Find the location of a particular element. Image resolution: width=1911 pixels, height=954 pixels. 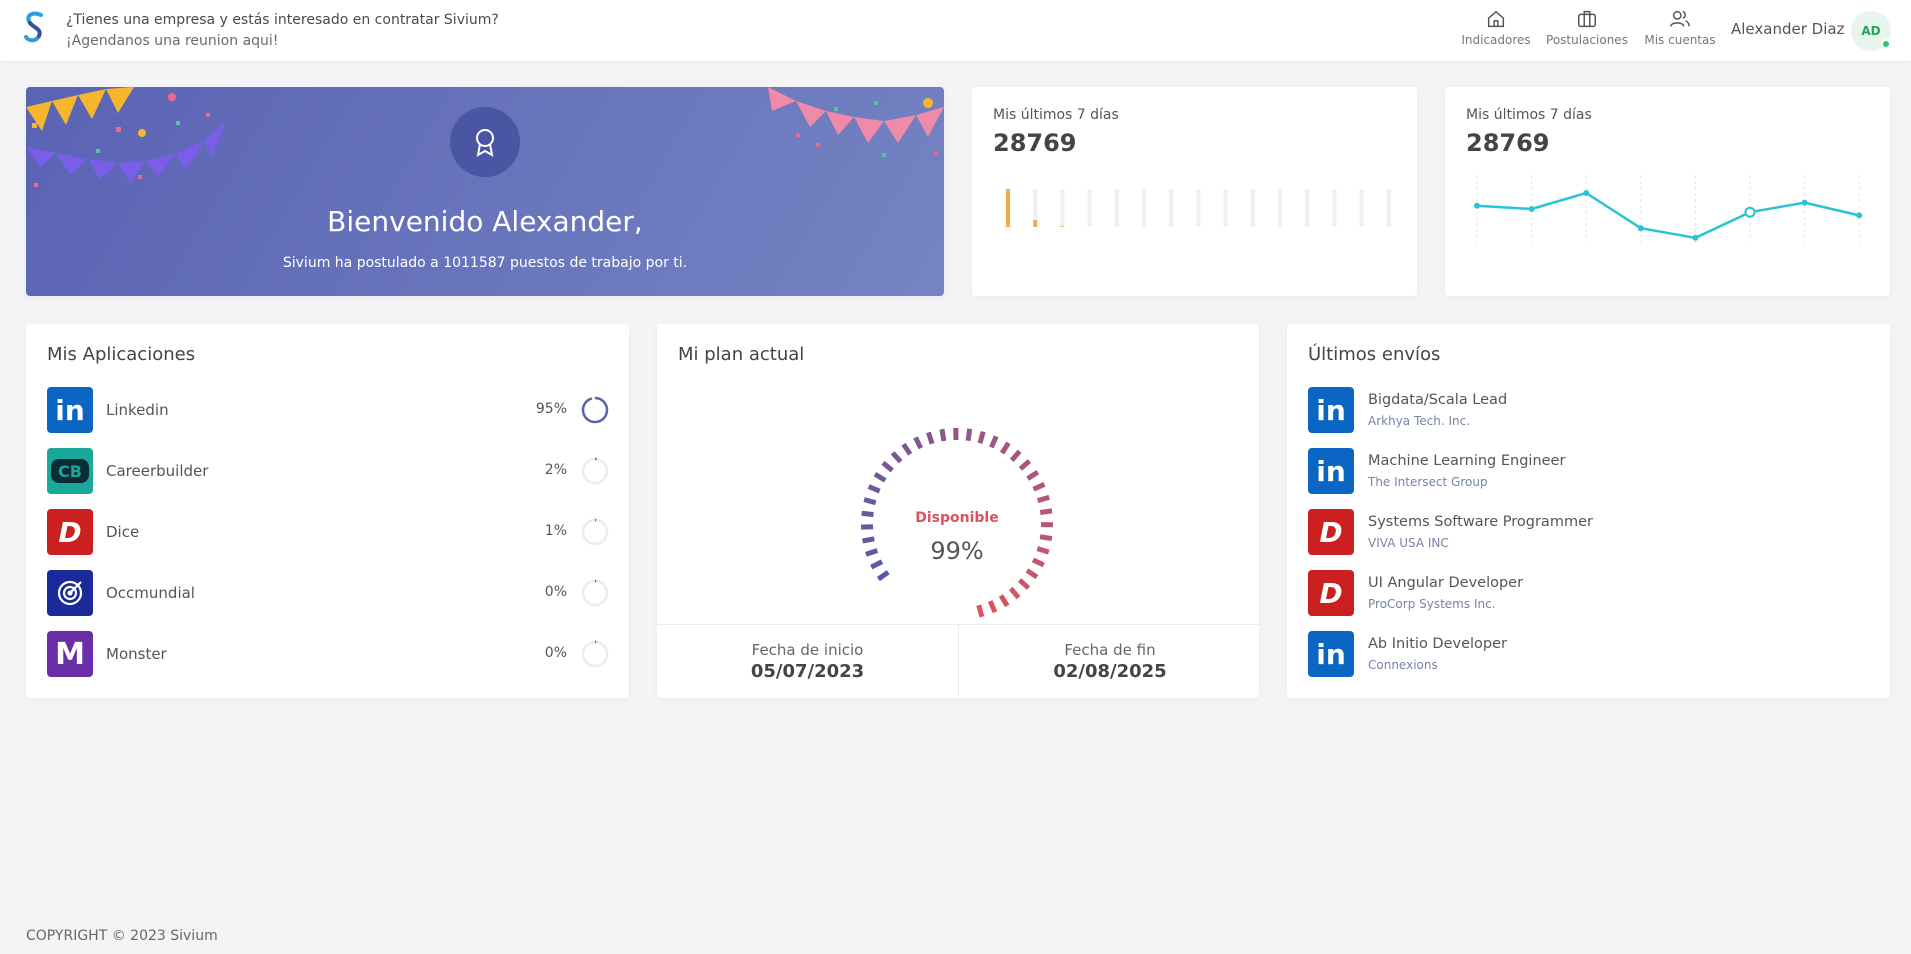

home-icon is located at coordinates (1496, 19).